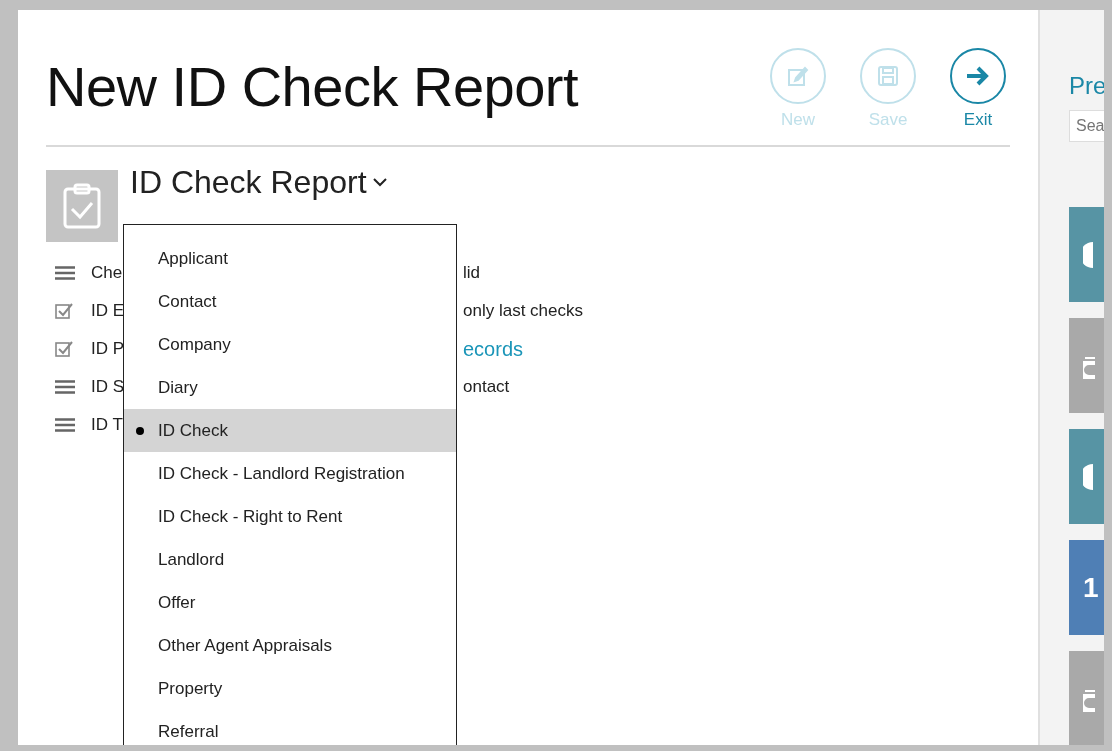 This screenshot has width=1112, height=751. What do you see at coordinates (486, 387) in the screenshot?
I see `row-value: ontact` at bounding box center [486, 387].